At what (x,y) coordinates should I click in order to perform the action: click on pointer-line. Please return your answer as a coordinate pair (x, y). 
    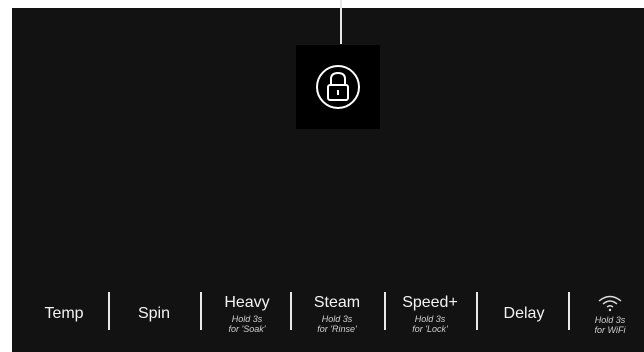
    Looking at the image, I should click on (341, 22).